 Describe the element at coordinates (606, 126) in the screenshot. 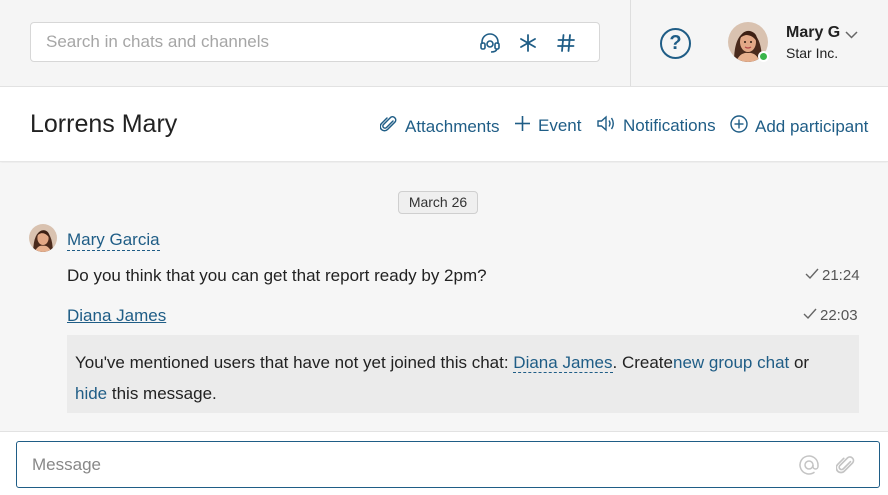

I see `speaker-icon` at that location.